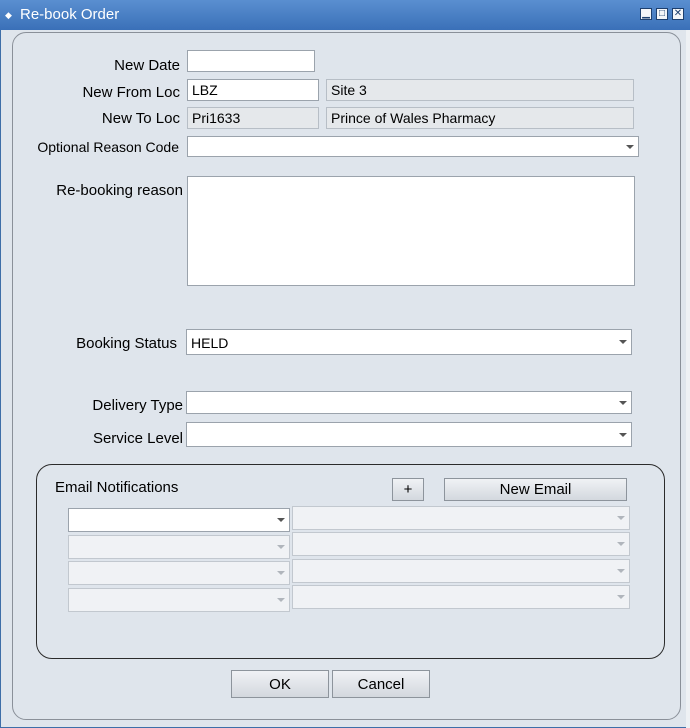 The height and width of the screenshot is (728, 690). What do you see at coordinates (8, 15) in the screenshot?
I see `app-icon: ◆` at bounding box center [8, 15].